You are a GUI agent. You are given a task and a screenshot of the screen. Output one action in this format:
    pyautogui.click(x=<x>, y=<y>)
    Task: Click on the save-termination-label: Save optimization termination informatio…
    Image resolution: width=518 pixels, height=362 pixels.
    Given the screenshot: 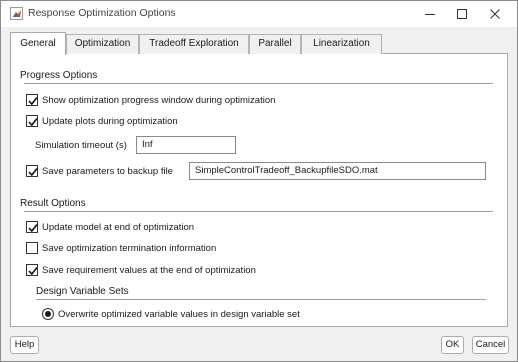 What is the action you would take?
    pyautogui.click(x=129, y=248)
    